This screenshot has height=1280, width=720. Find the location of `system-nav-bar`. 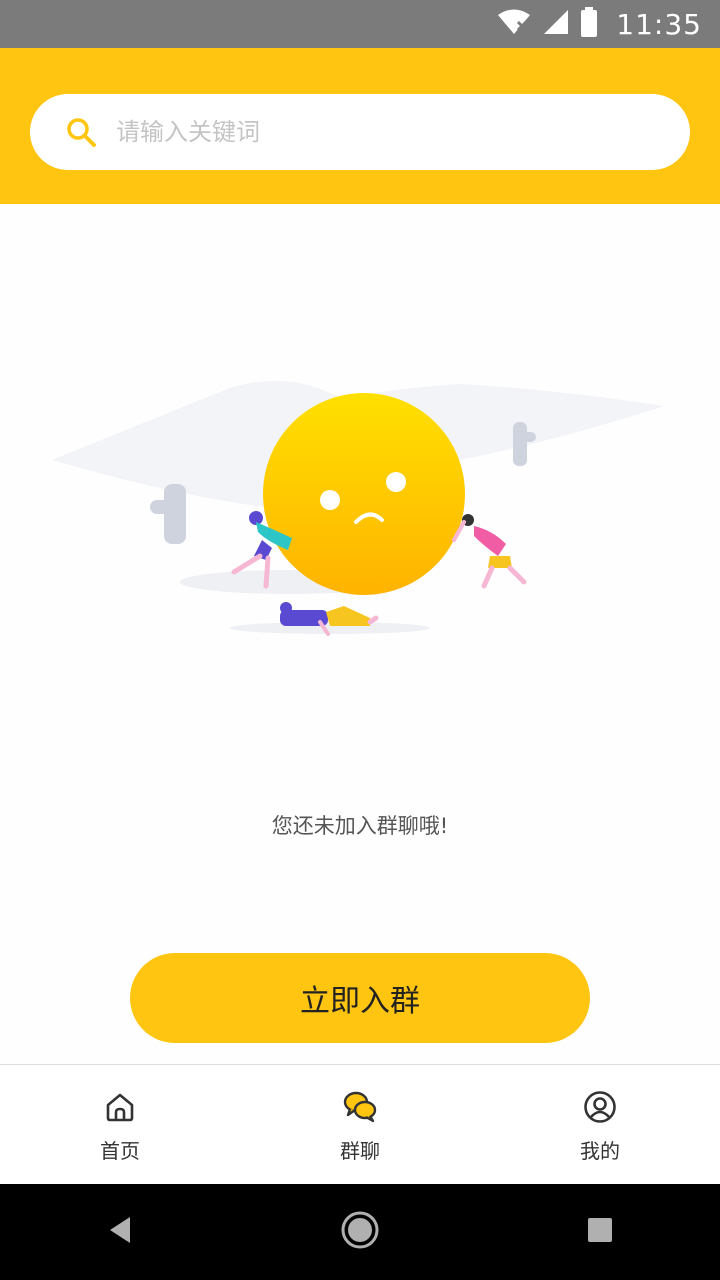

system-nav-bar is located at coordinates (360, 1232).